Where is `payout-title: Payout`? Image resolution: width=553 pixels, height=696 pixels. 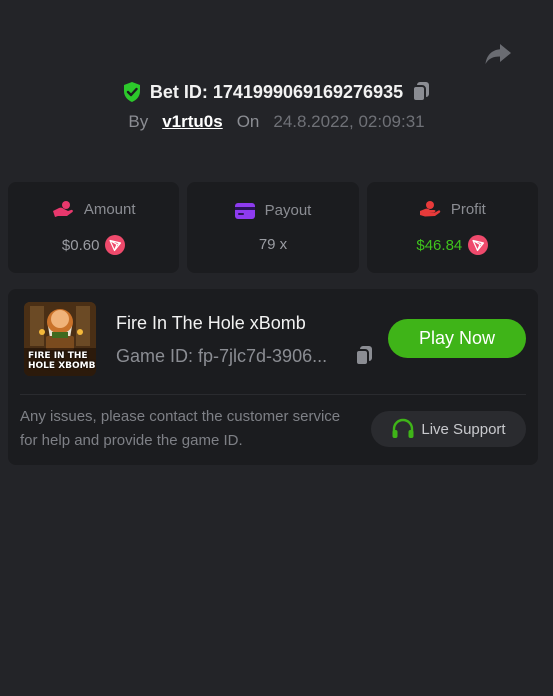
payout-title: Payout is located at coordinates (288, 210).